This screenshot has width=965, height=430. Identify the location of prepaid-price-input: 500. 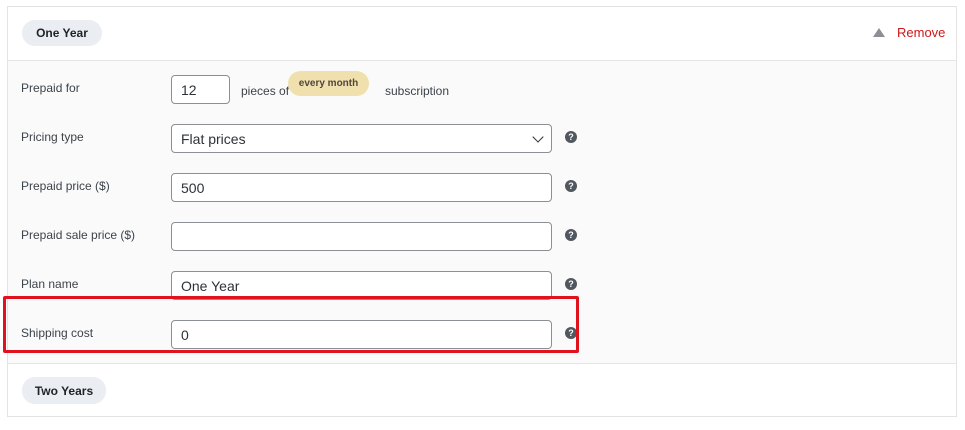
(361, 187).